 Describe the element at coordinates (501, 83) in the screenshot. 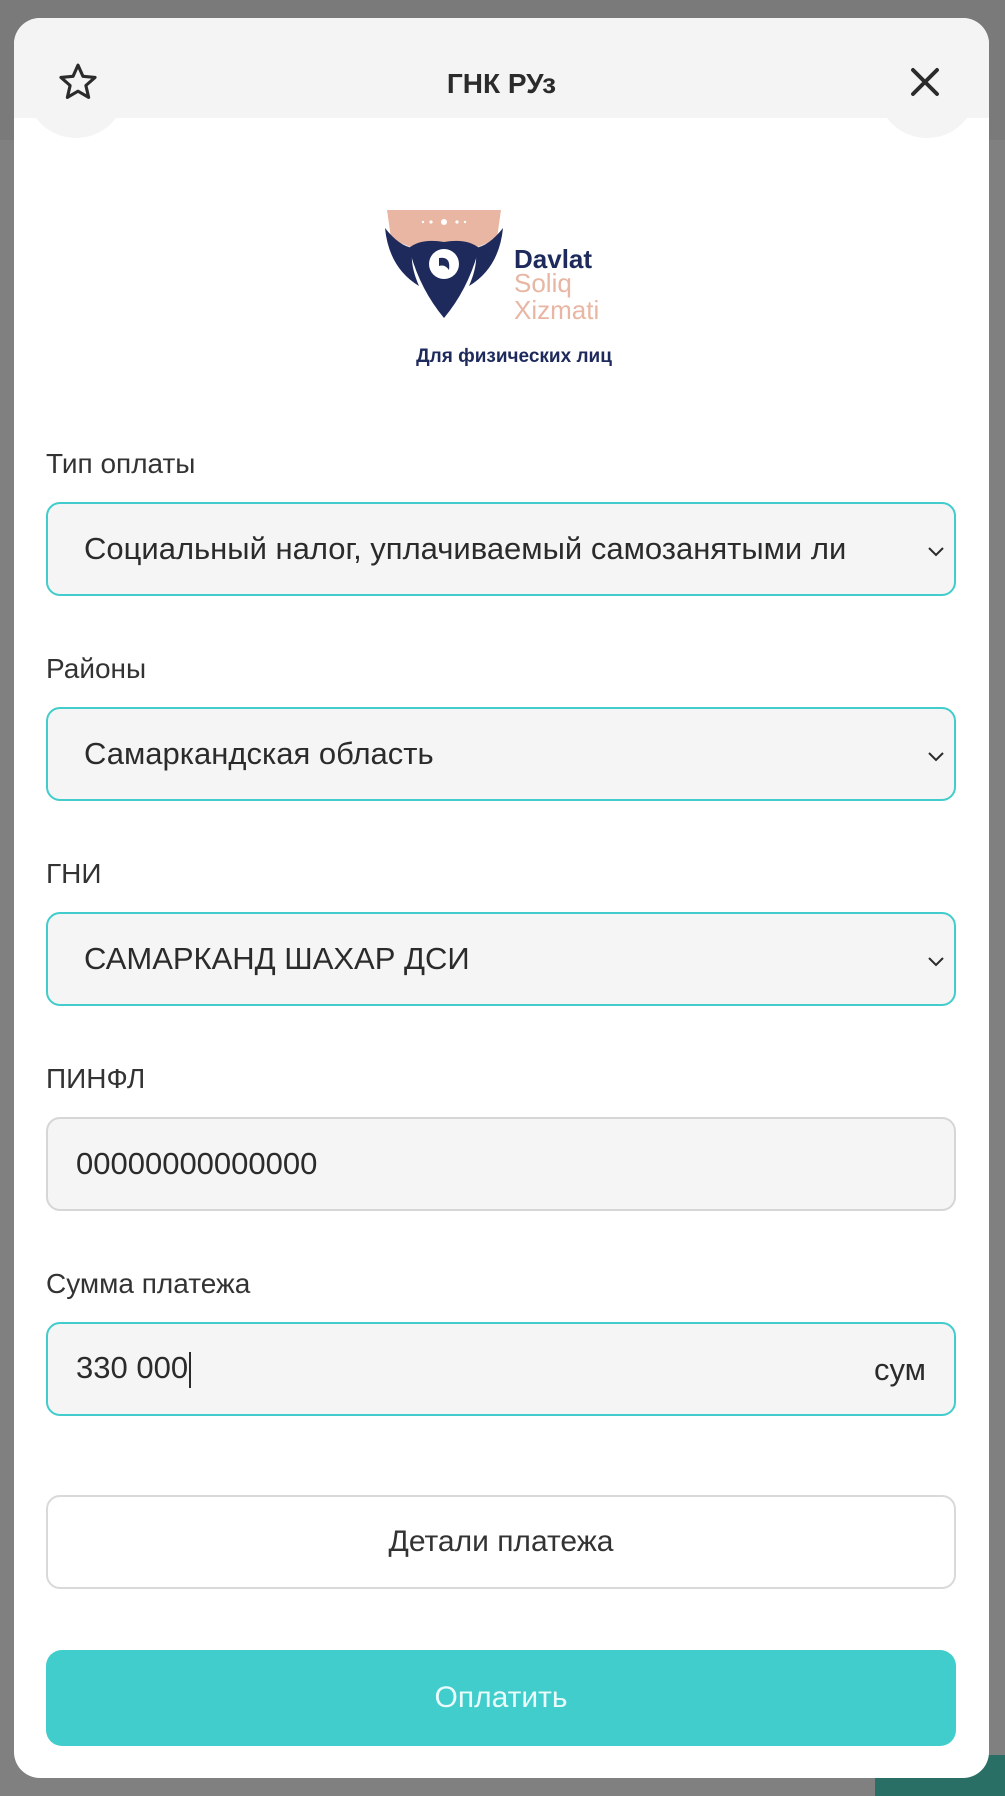

I see `modal-title: ГНК РУз` at that location.